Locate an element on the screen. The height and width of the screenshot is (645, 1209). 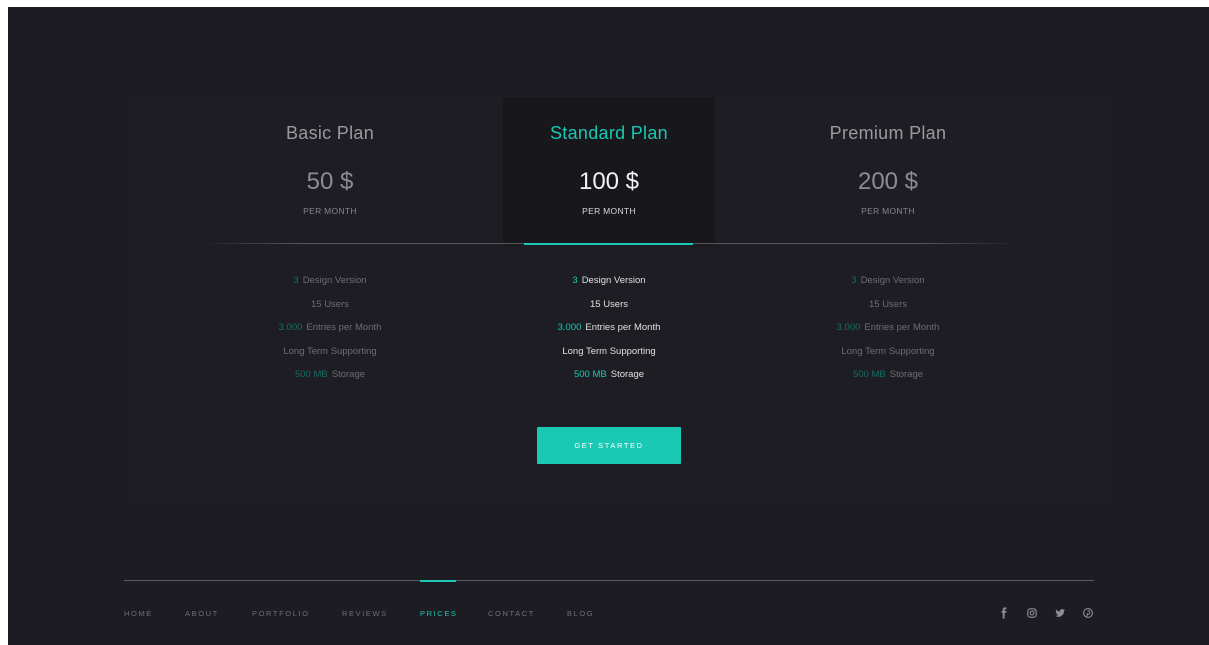
instagram-icon is located at coordinates (1032, 613).